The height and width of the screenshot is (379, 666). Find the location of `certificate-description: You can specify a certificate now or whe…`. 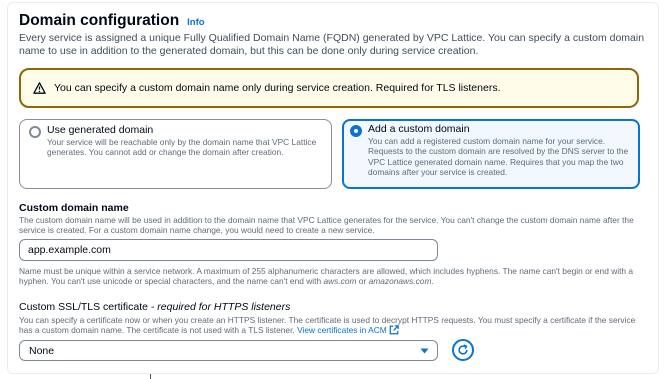

certificate-description: You can specify a certificate now or whe… is located at coordinates (334, 325).